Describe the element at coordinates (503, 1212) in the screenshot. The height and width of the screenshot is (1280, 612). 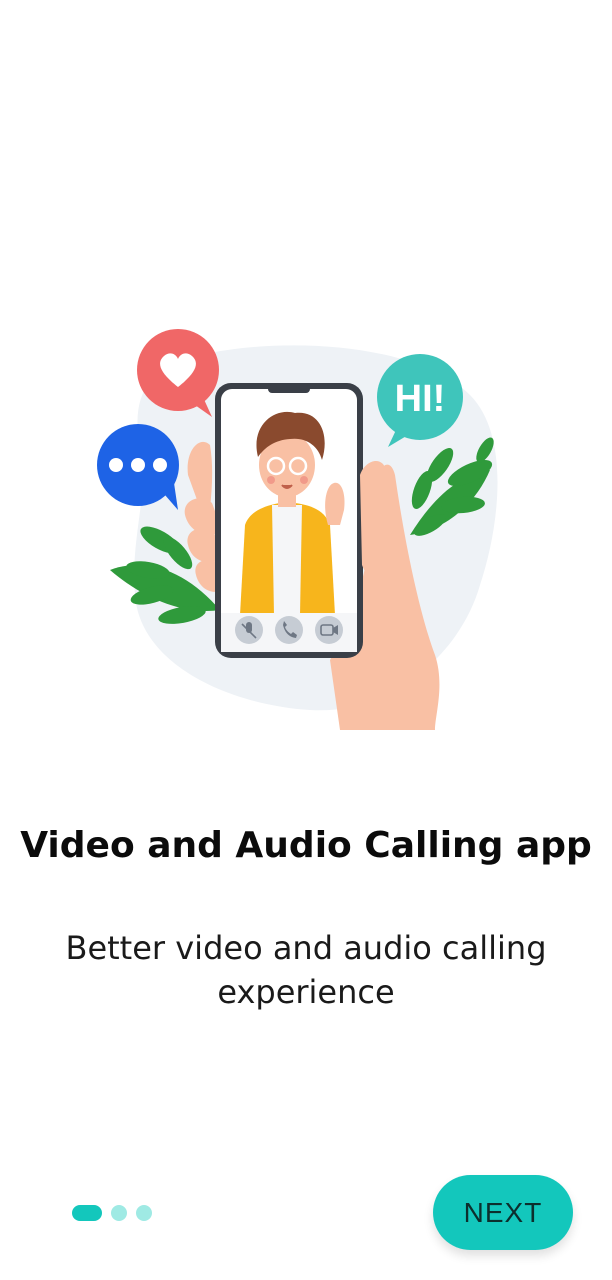
I see `next-button: NEXT` at that location.